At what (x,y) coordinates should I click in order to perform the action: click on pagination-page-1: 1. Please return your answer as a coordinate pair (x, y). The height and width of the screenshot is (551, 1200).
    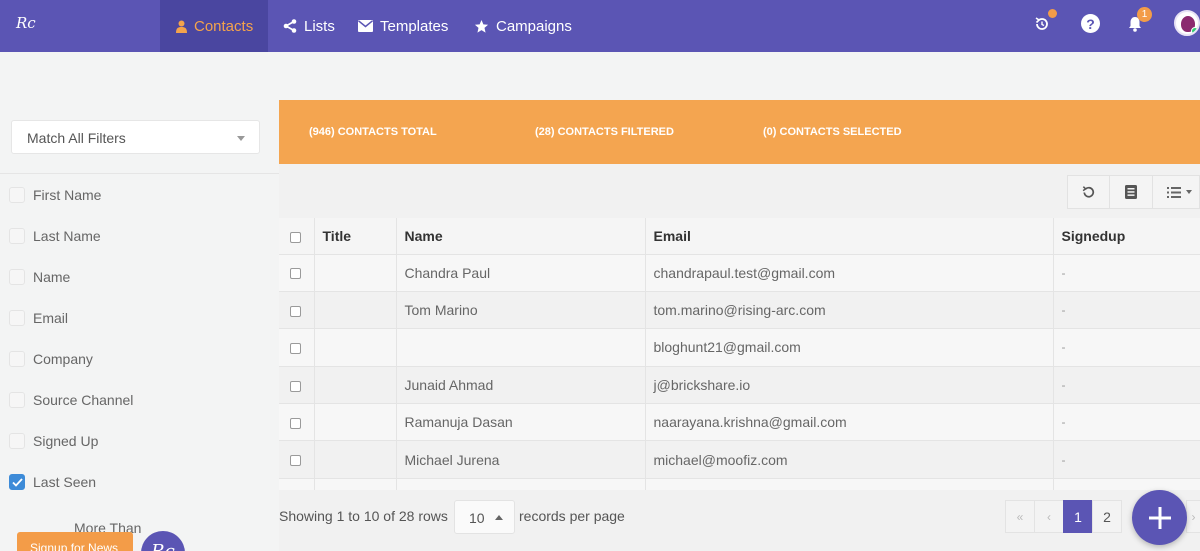
    Looking at the image, I should click on (1078, 516).